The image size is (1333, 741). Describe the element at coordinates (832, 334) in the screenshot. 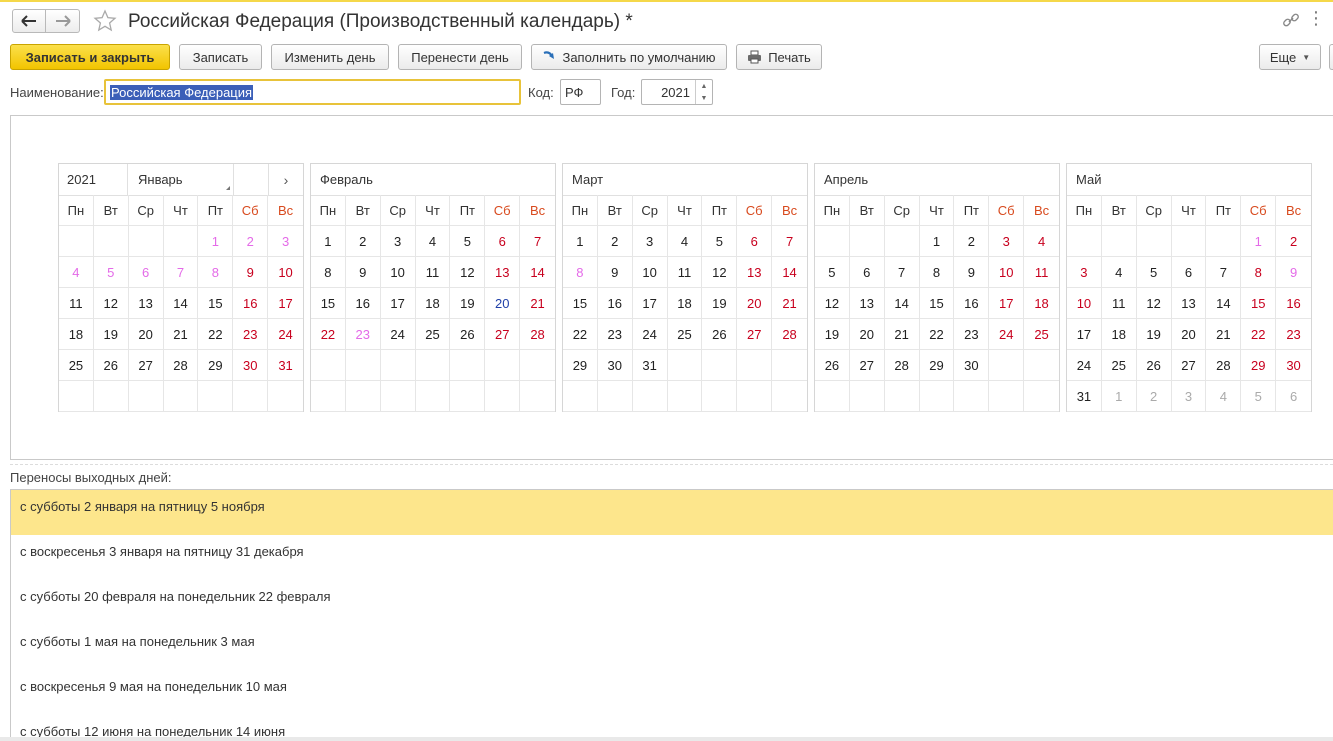

I see `day-cell: 19` at that location.